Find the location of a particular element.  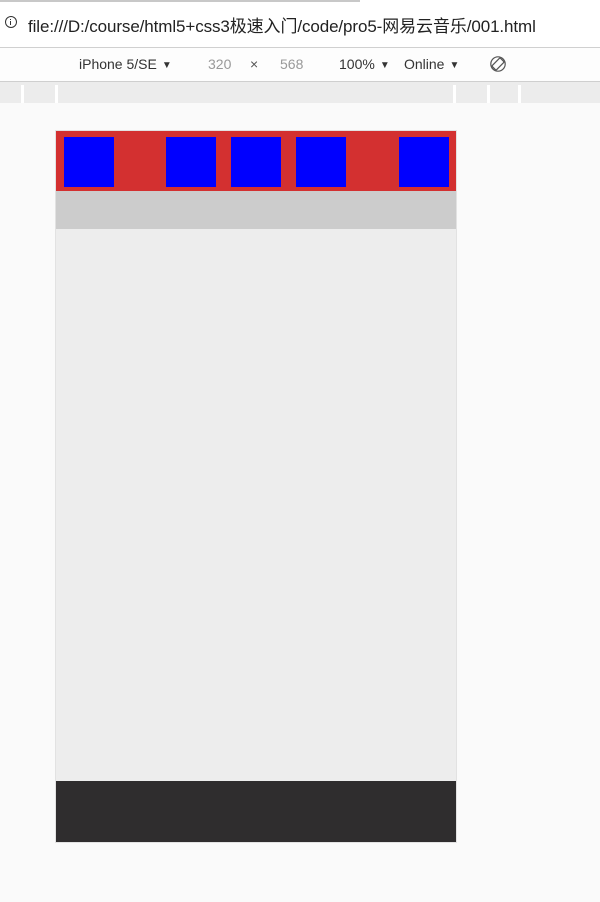

throttle-select-label: Online is located at coordinates (424, 64).